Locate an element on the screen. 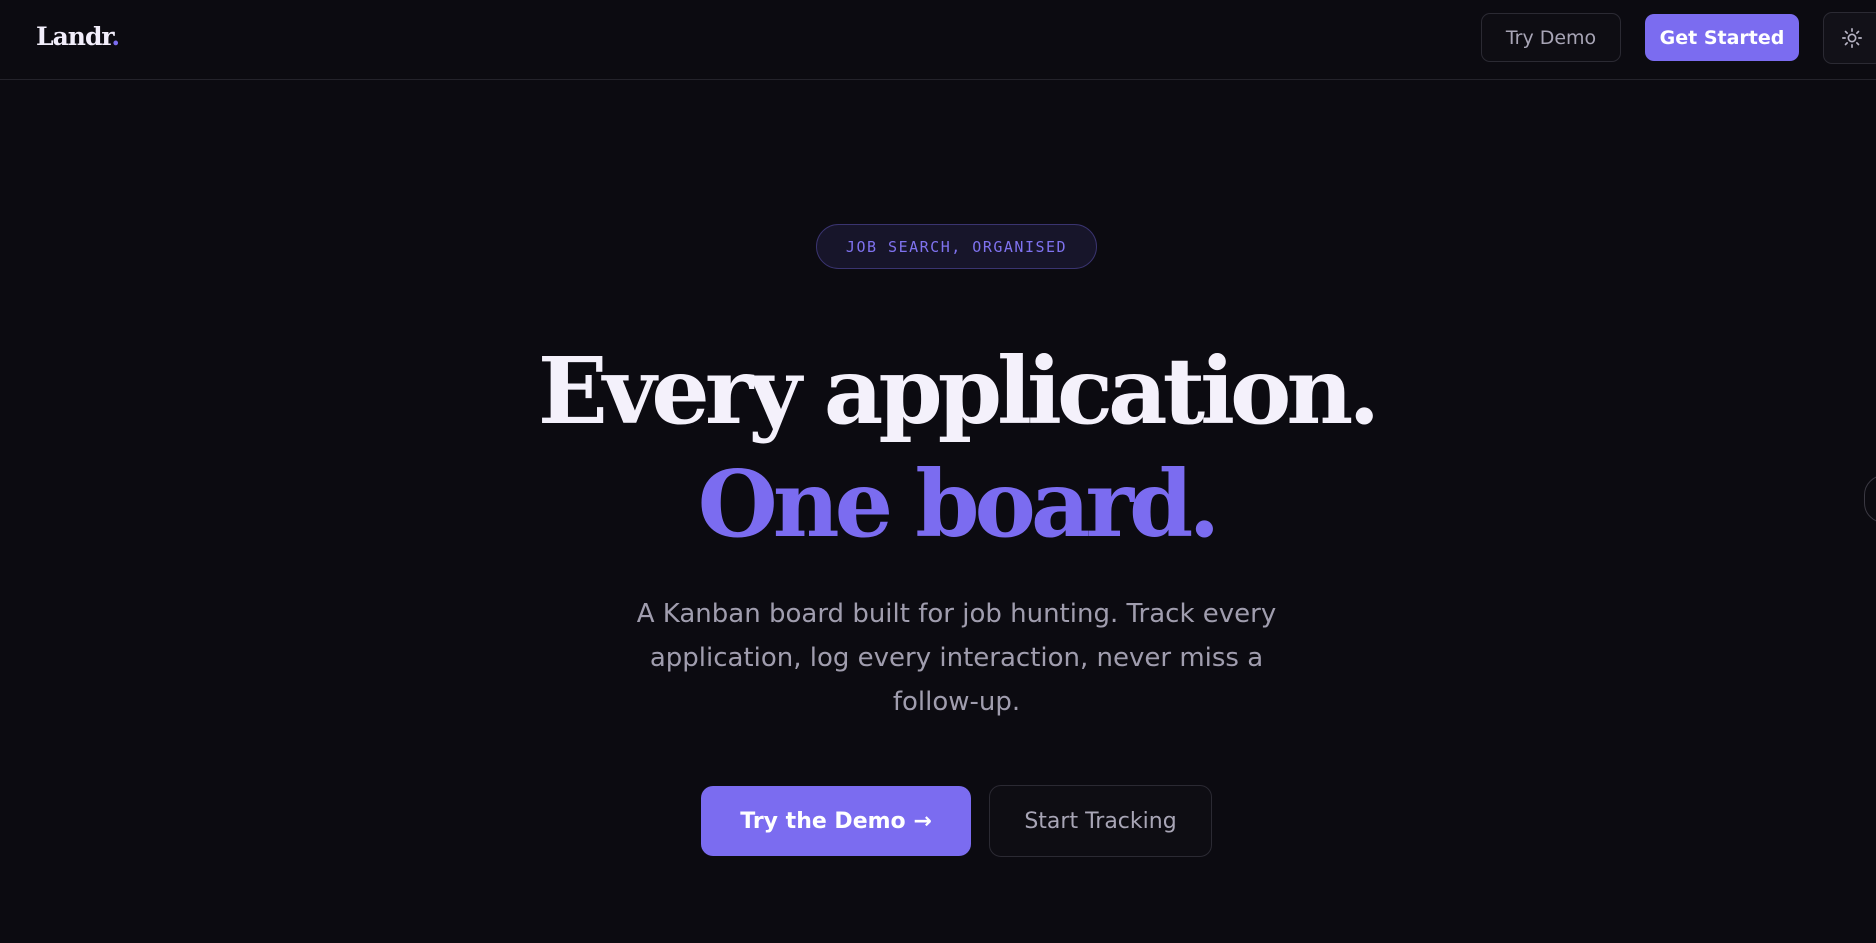  start-tracking-label: Start Tracking is located at coordinates (1100, 821).